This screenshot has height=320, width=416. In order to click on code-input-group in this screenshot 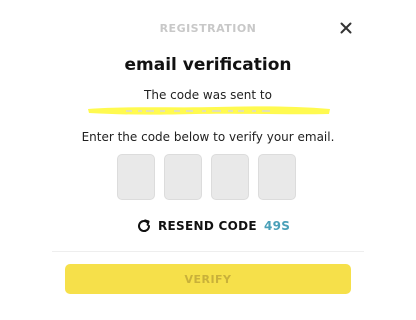, I will do `click(206, 177)`.